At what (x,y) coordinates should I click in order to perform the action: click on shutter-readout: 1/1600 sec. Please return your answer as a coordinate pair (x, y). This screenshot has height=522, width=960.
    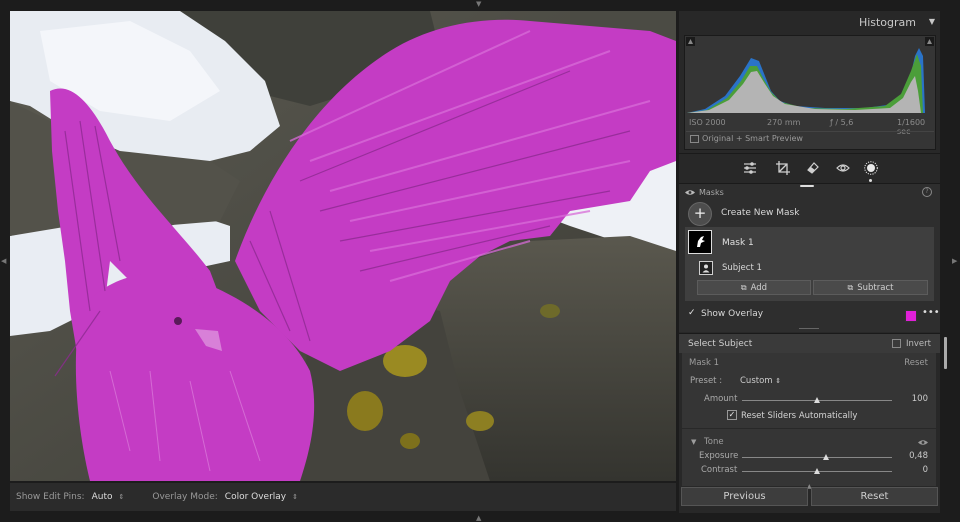
    Looking at the image, I should click on (911, 127).